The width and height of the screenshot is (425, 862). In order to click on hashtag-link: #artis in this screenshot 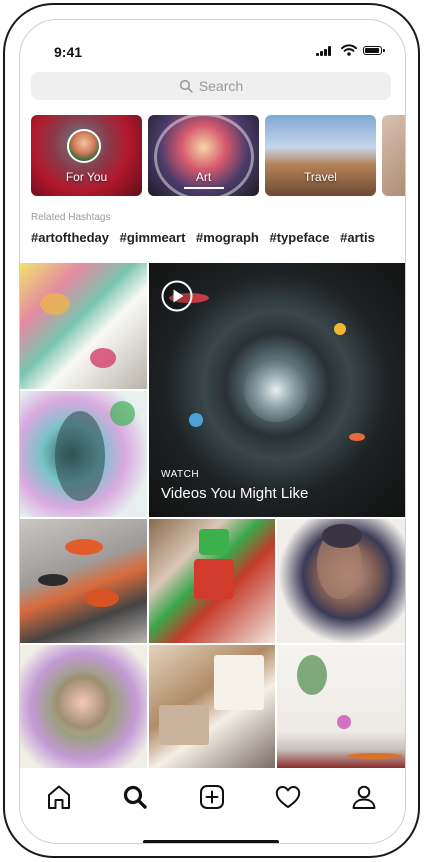, I will do `click(357, 237)`.